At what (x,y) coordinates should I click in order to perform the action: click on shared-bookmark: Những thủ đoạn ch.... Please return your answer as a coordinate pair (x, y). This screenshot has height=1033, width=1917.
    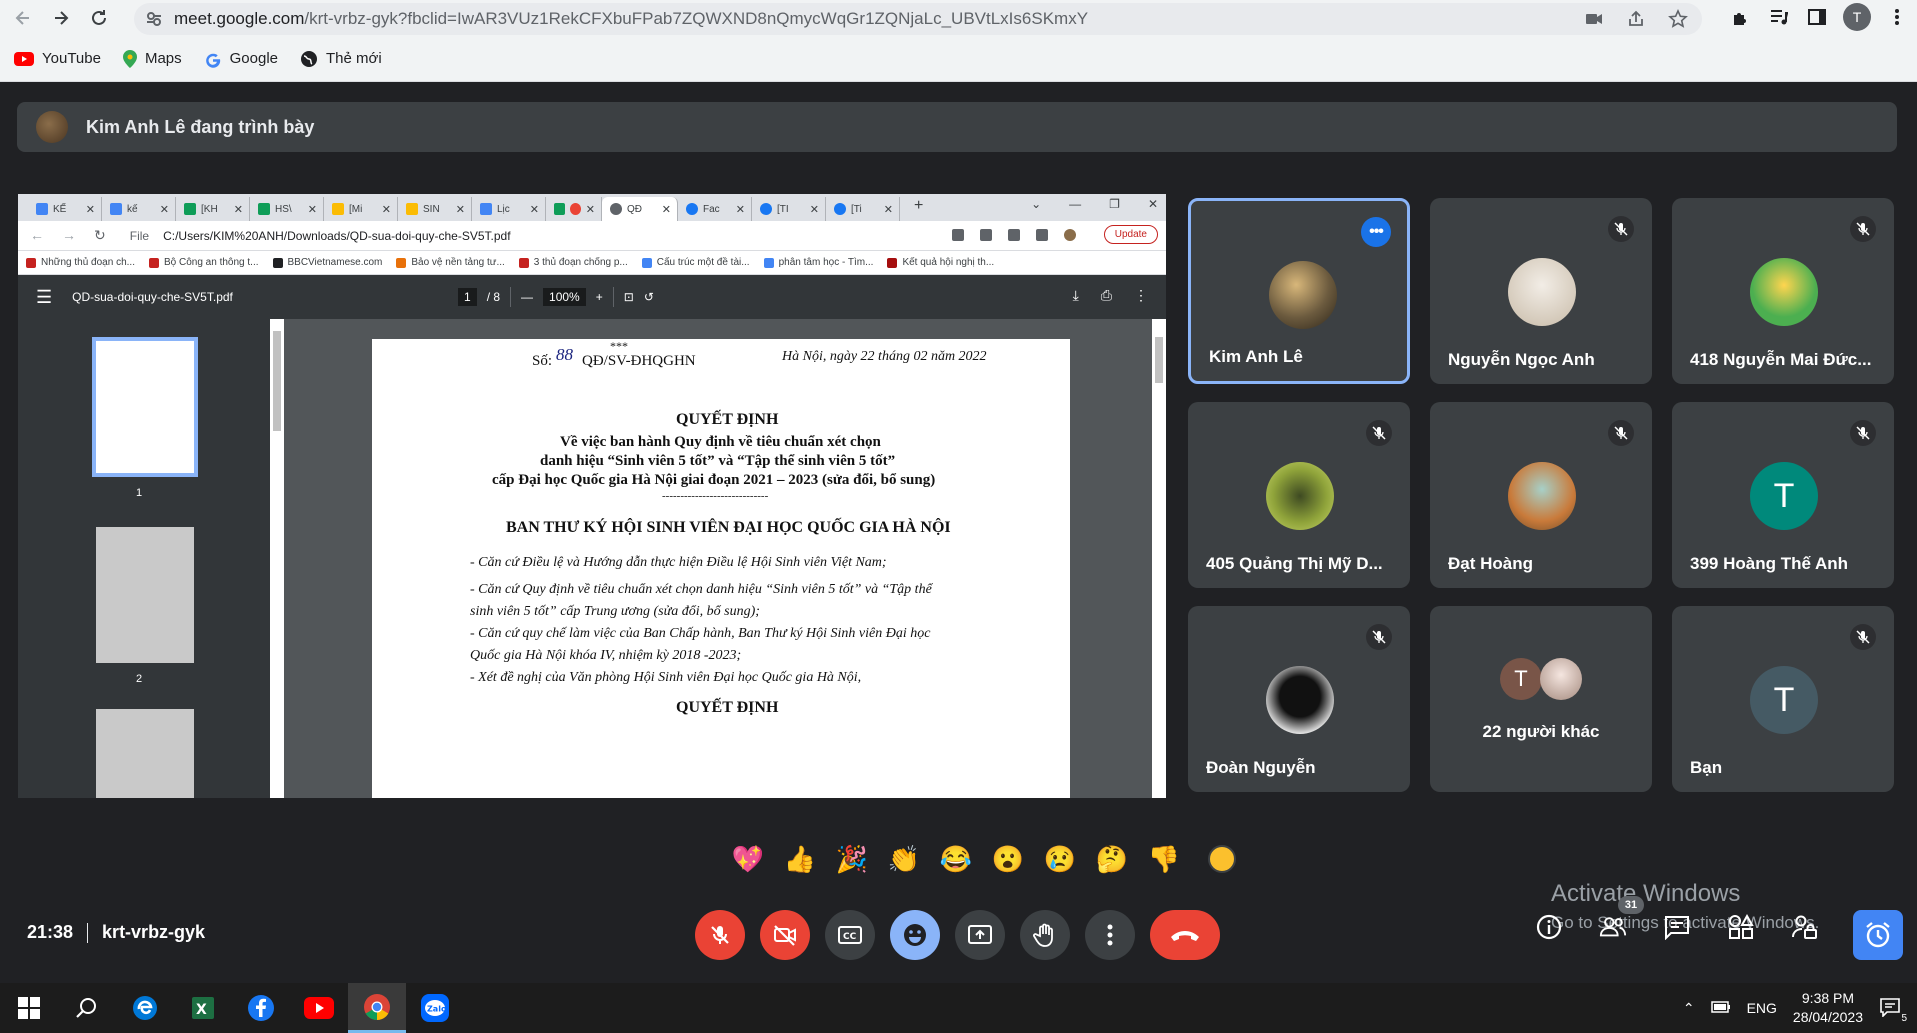
    Looking at the image, I should click on (80, 262).